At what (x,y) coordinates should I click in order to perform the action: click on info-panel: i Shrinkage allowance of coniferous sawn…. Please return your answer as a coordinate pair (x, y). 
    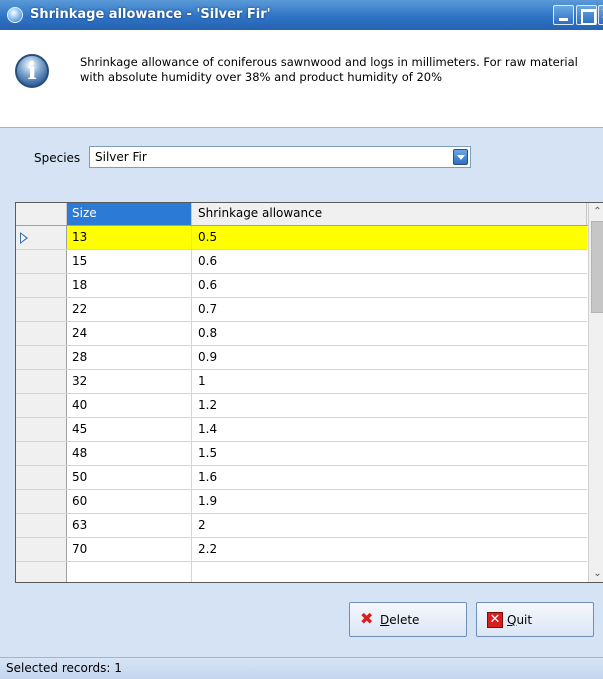
    Looking at the image, I should click on (301, 79).